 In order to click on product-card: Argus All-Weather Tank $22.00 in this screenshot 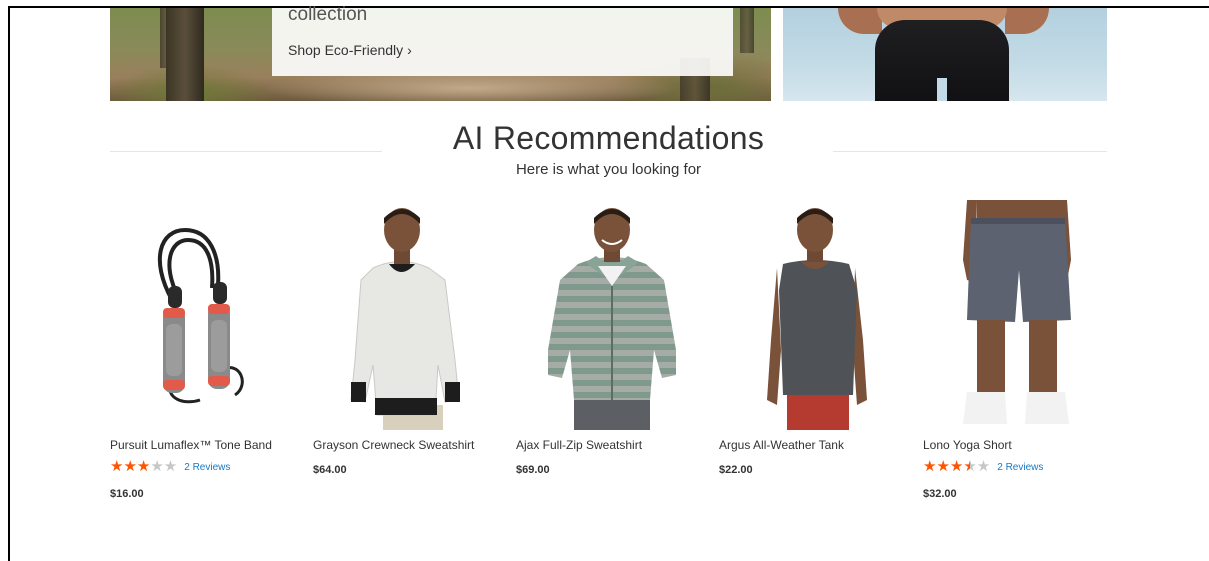, I will do `click(817, 355)`.